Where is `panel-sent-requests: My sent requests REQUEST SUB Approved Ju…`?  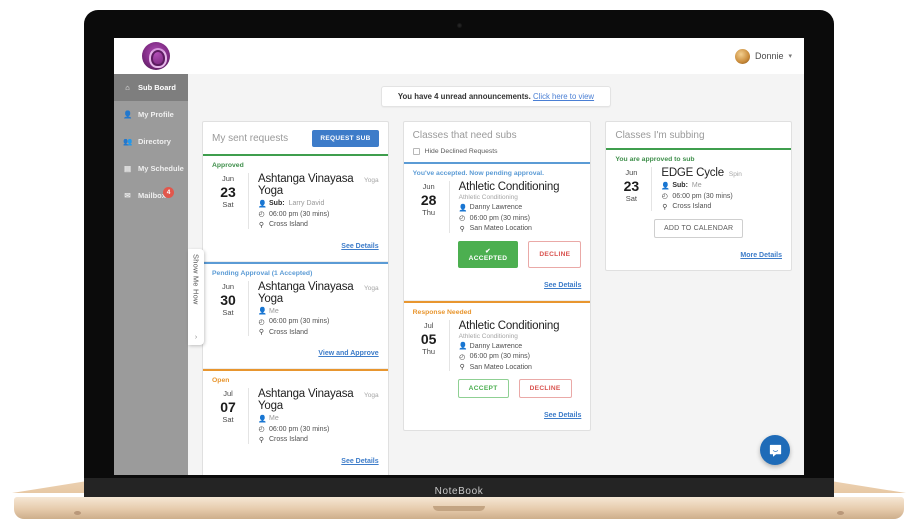
panel-sent-requests: My sent requests REQUEST SUB Approved Ju… is located at coordinates (295, 298).